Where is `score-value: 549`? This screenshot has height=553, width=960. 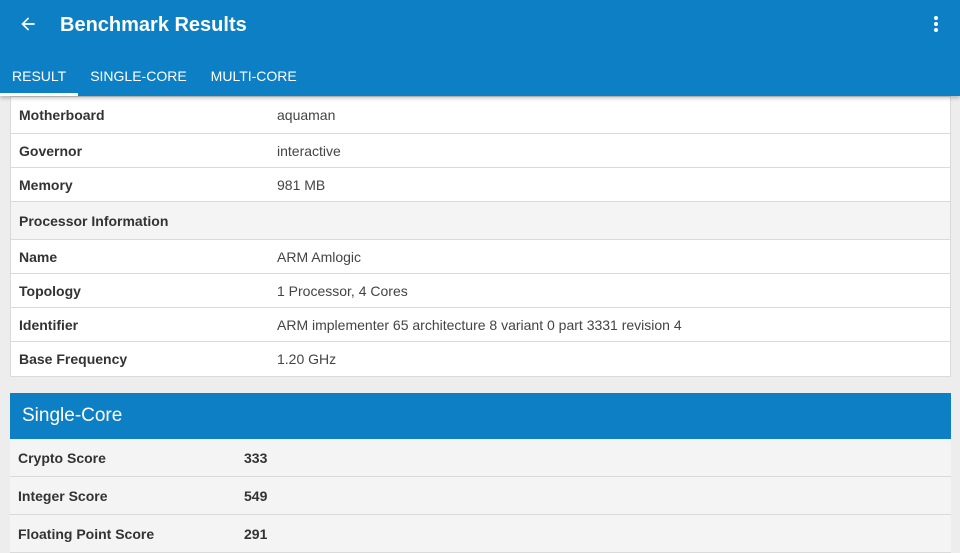
score-value: 549 is located at coordinates (256, 495).